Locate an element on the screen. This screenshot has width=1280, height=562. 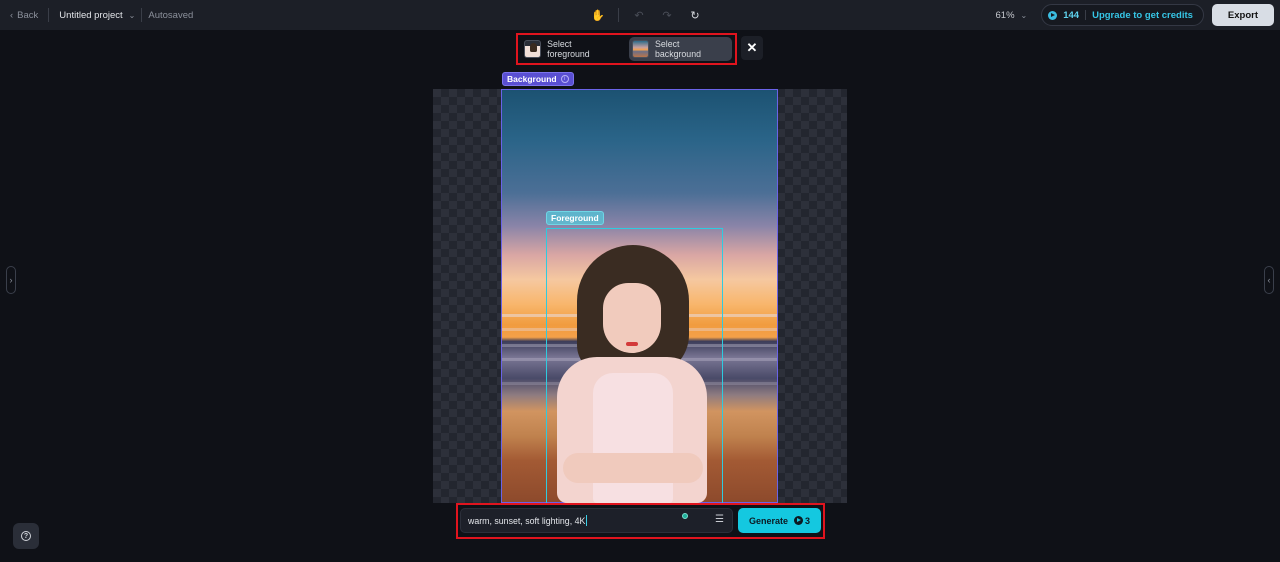
back-label: Back is located at coordinates (28, 15).